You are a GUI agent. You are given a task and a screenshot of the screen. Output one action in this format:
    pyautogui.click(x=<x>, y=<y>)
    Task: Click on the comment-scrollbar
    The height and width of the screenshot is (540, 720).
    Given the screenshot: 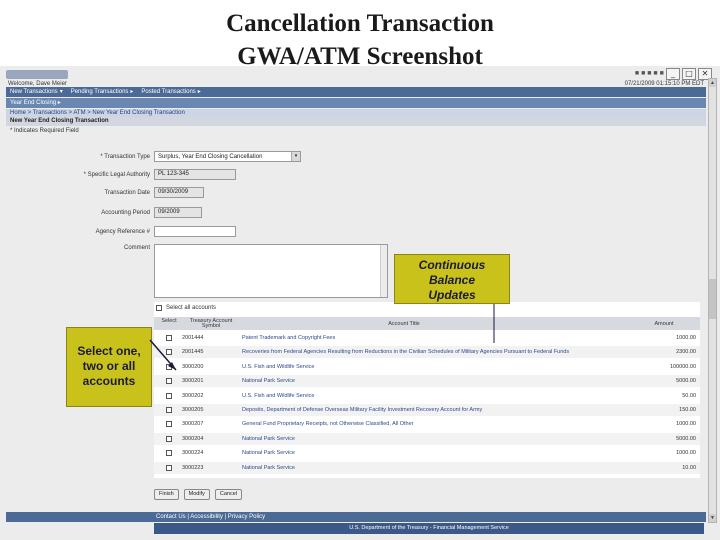 What is the action you would take?
    pyautogui.click(x=383, y=271)
    